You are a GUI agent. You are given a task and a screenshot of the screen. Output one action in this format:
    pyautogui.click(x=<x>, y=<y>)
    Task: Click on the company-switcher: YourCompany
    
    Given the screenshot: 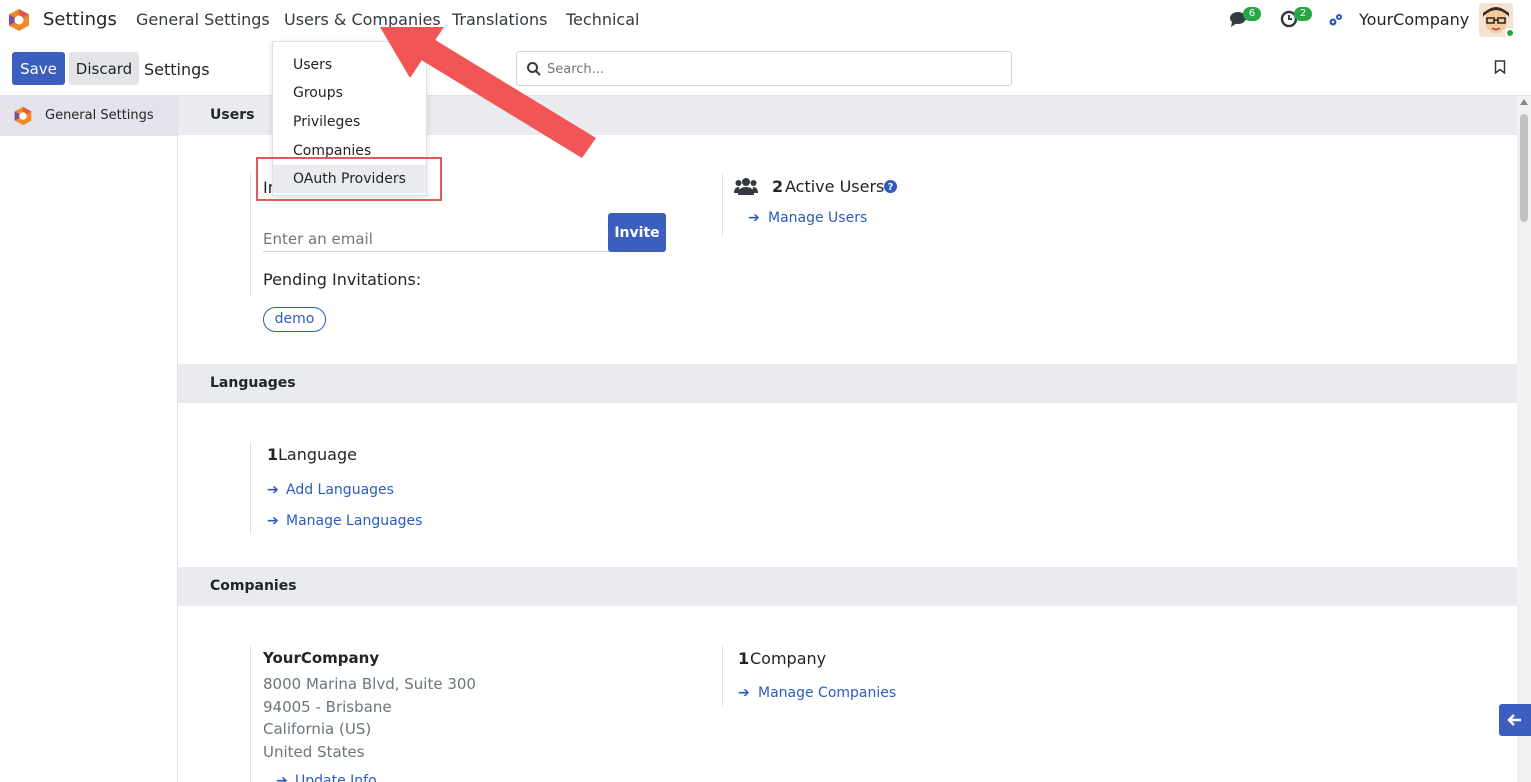 What is the action you would take?
    pyautogui.click(x=1414, y=19)
    